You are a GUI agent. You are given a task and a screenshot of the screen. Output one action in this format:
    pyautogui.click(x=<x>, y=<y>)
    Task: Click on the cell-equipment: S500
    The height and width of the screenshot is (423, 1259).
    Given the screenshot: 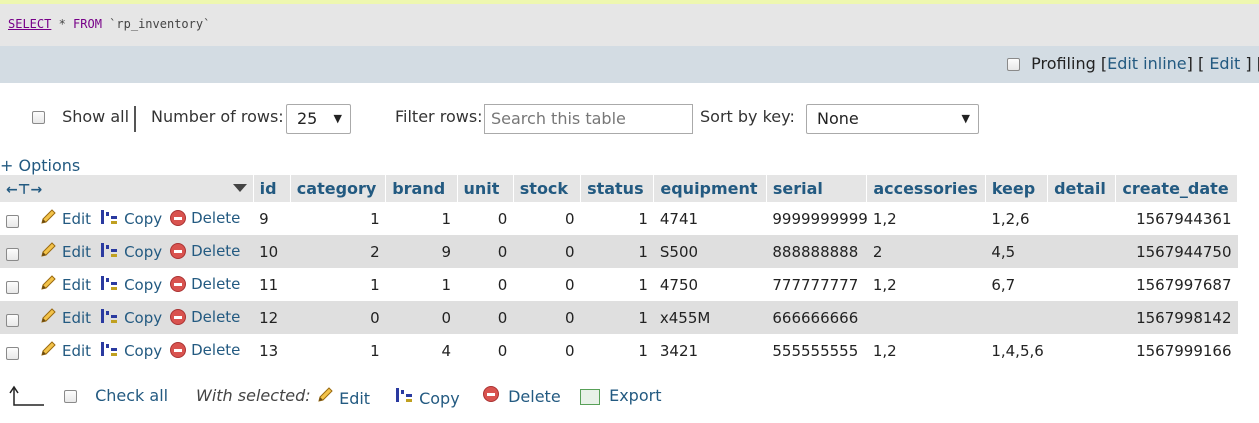 What is the action you would take?
    pyautogui.click(x=710, y=251)
    